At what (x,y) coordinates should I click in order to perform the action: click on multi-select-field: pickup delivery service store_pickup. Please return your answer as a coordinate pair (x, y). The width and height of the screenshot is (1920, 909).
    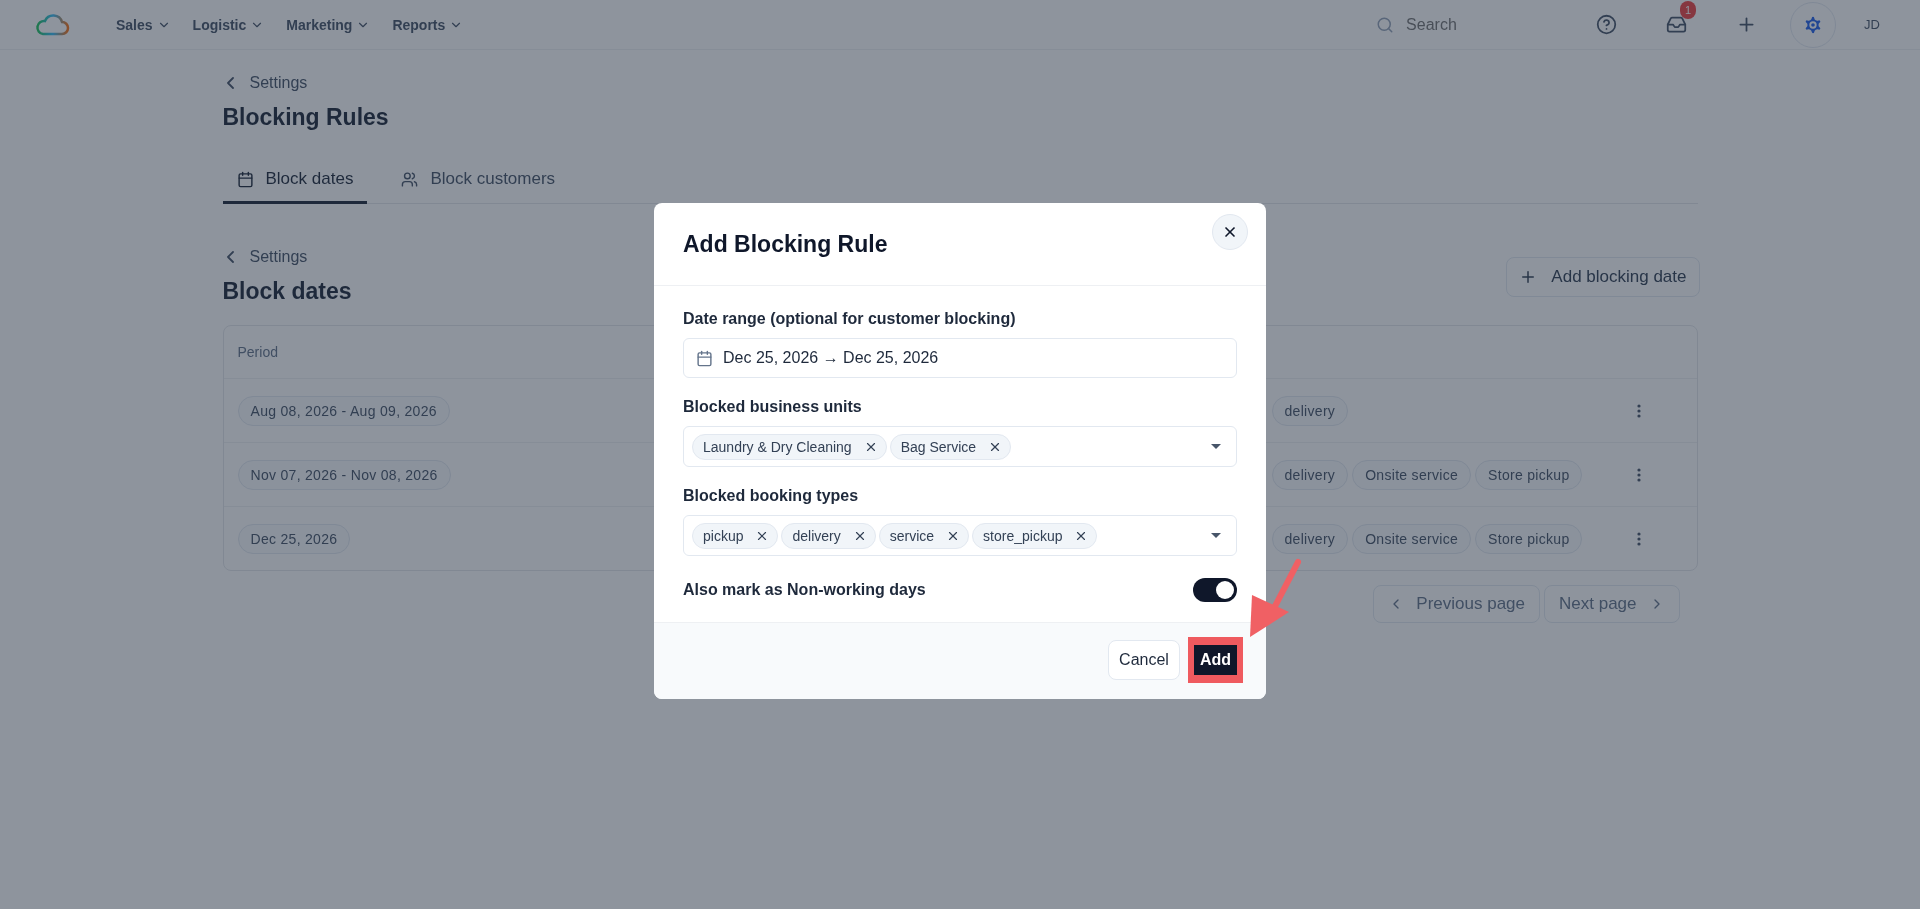
    Looking at the image, I should click on (960, 535).